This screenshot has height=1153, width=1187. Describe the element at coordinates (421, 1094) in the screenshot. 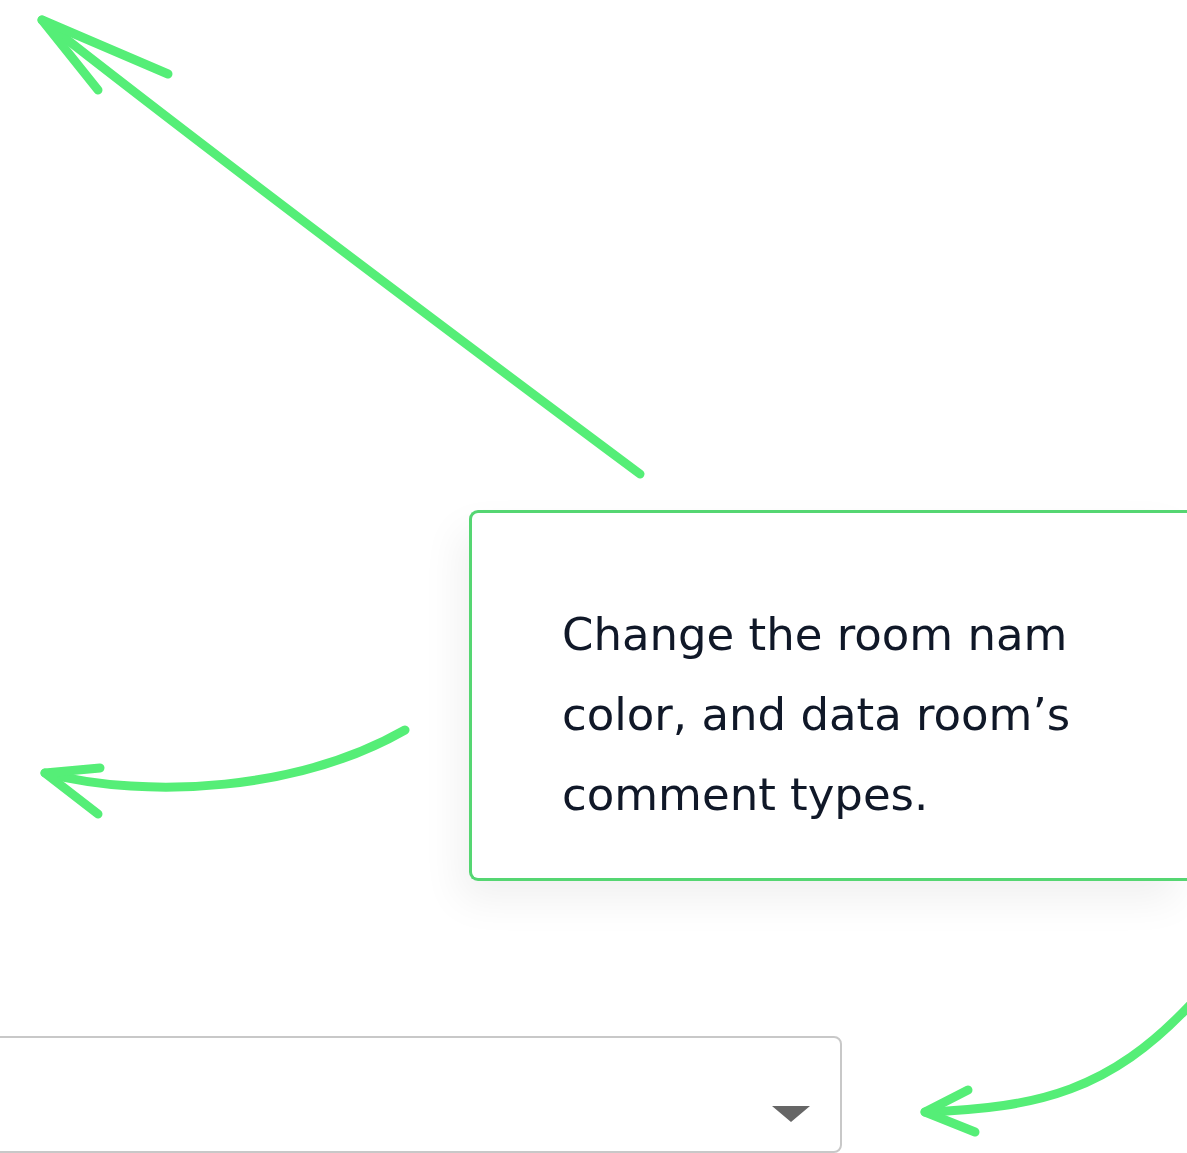

I see `dropdown-field` at that location.